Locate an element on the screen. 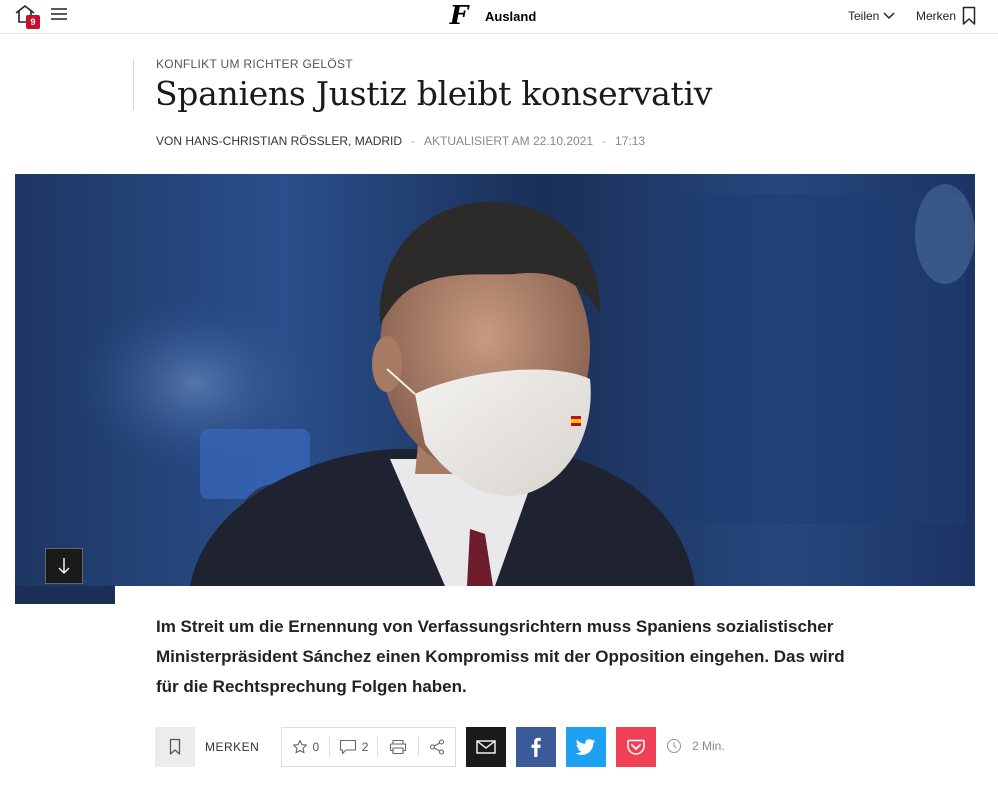 The height and width of the screenshot is (788, 998). section-link: Ausland is located at coordinates (510, 16).